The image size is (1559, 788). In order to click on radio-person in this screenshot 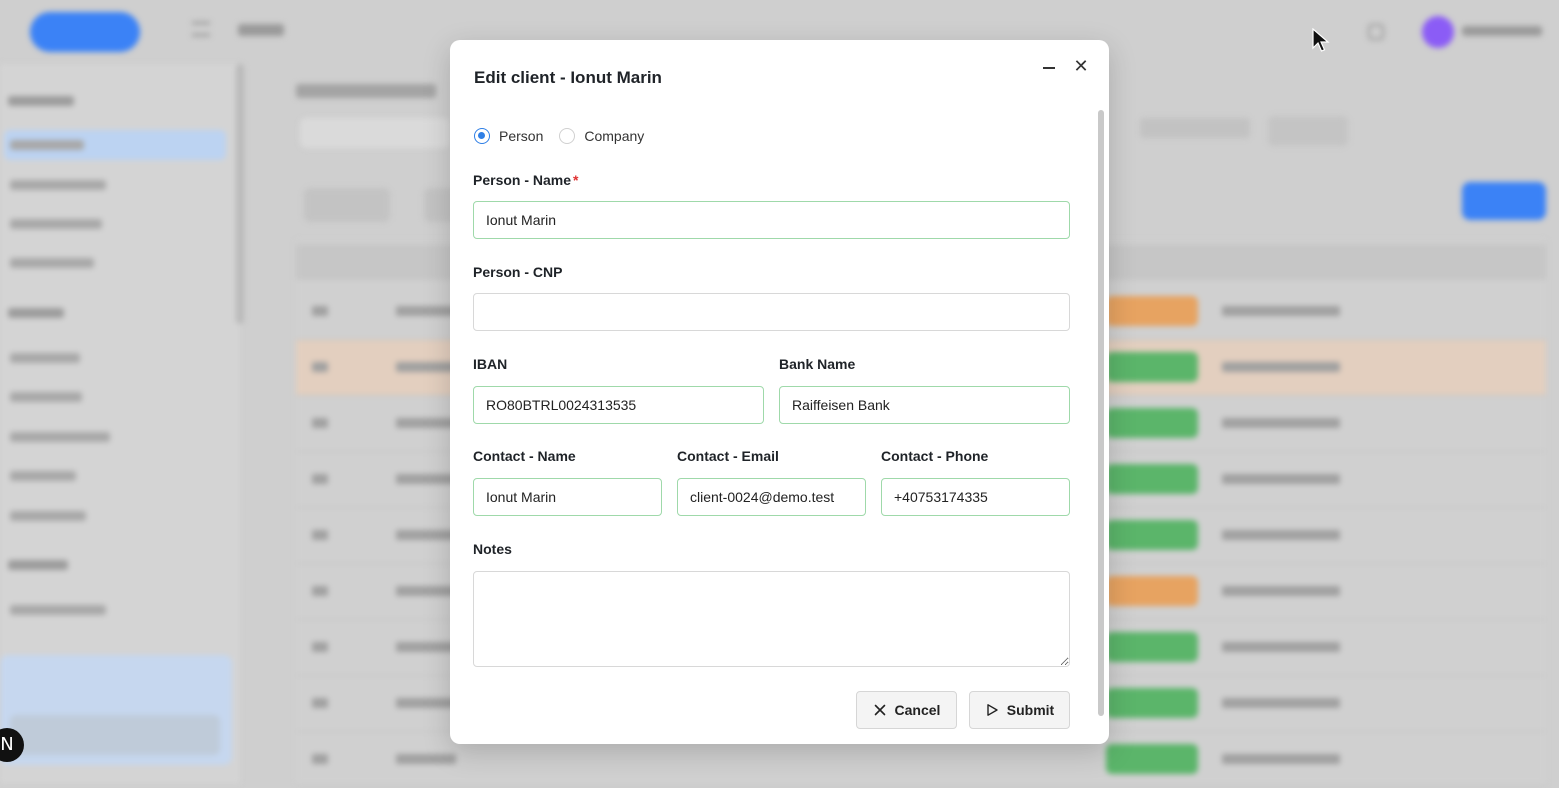, I will do `click(482, 136)`.